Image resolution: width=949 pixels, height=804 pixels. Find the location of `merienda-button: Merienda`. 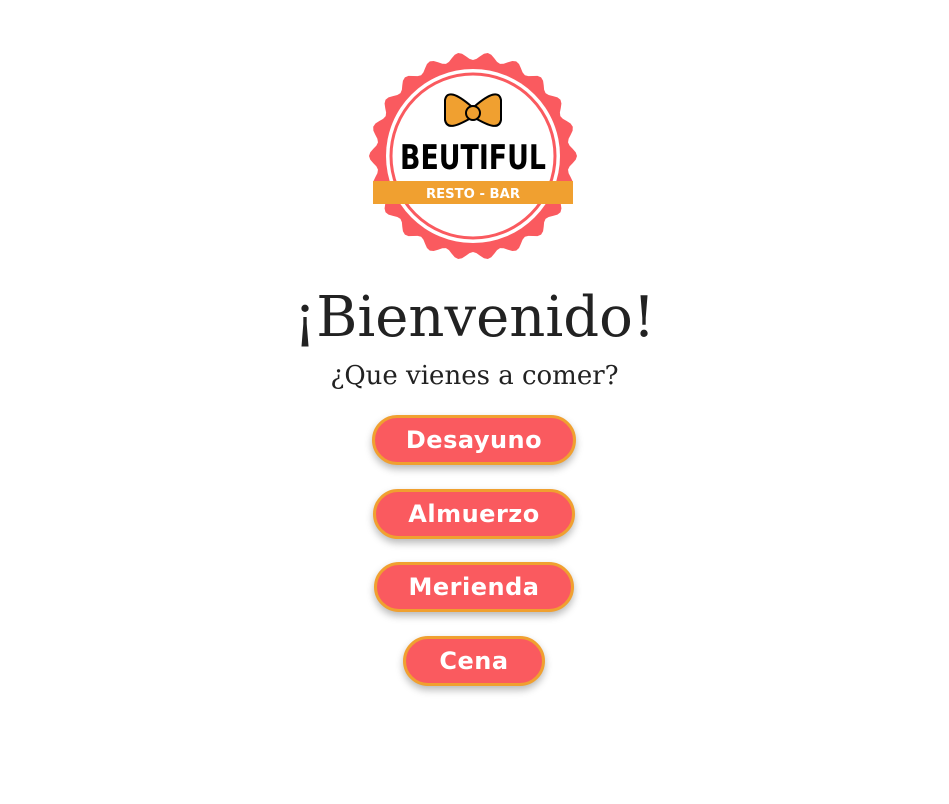

merienda-button: Merienda is located at coordinates (474, 587).